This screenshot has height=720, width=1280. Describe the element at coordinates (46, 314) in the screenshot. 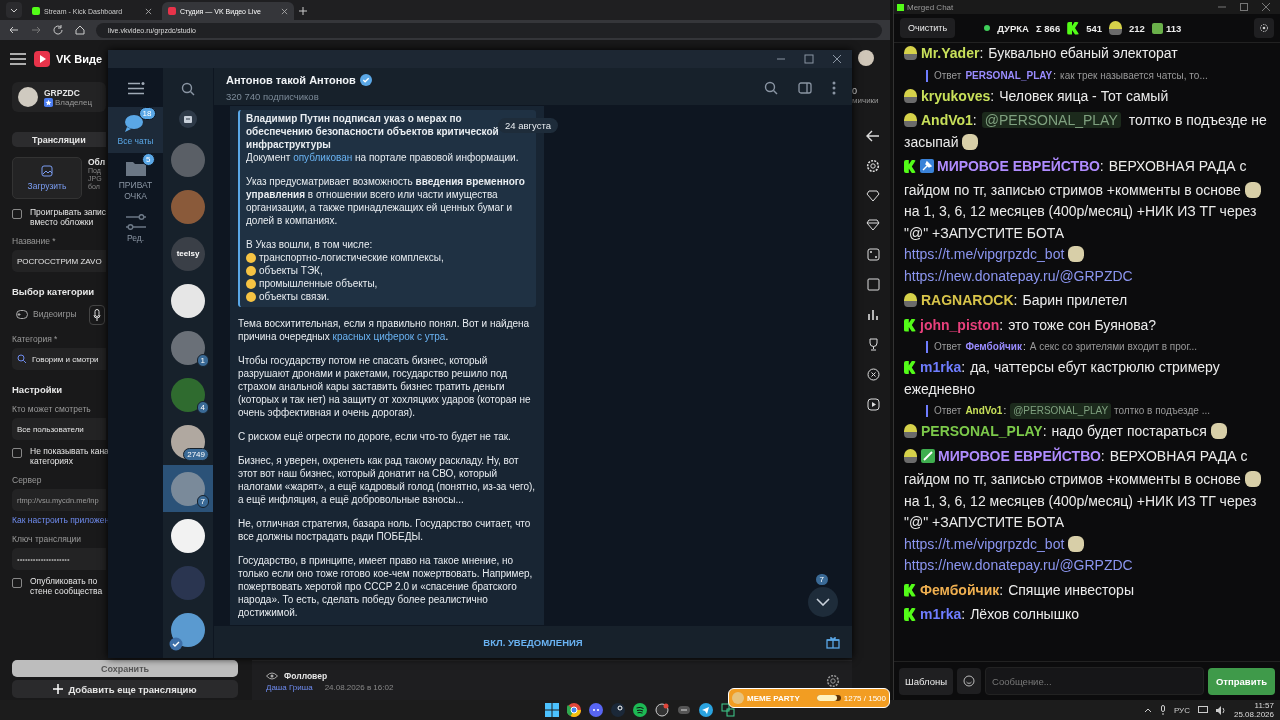

I see `category-chip: Видеоигры` at that location.